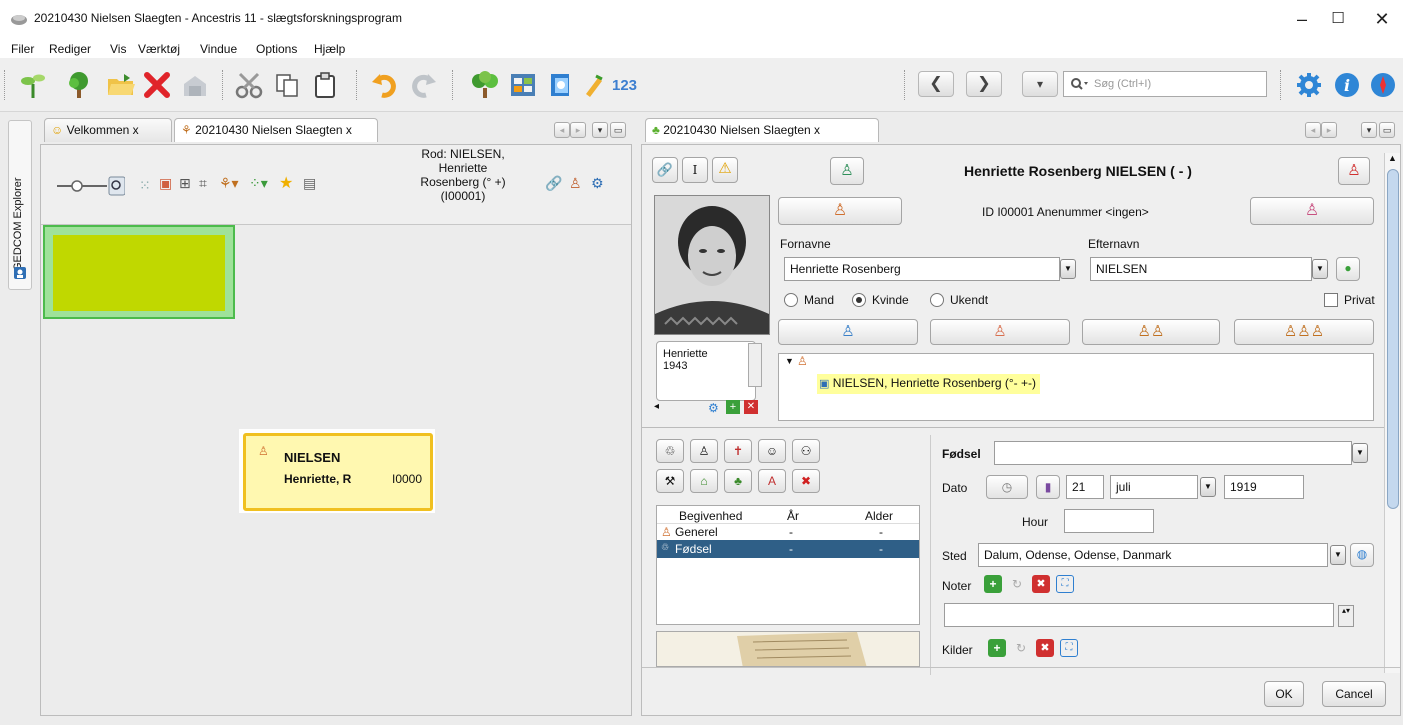  What do you see at coordinates (670, 481) in the screenshot?
I see `event-burial-button: ⚒` at bounding box center [670, 481].